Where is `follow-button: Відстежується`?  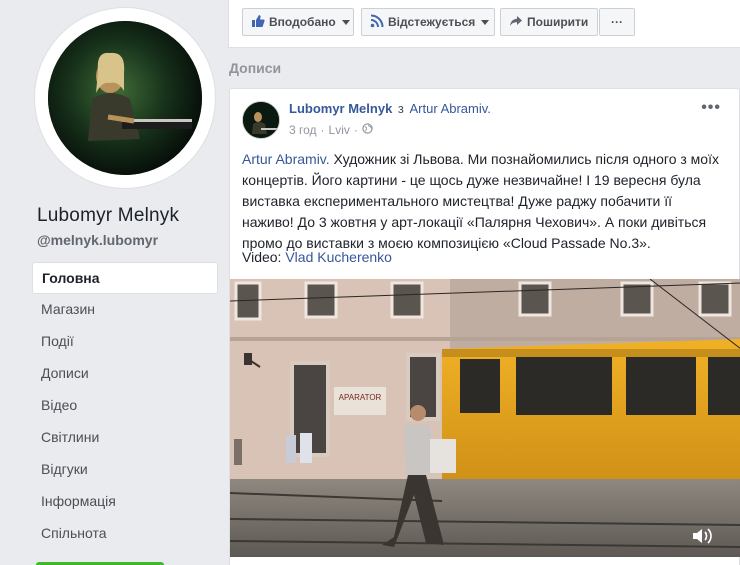
follow-button: Відстежується is located at coordinates (428, 22).